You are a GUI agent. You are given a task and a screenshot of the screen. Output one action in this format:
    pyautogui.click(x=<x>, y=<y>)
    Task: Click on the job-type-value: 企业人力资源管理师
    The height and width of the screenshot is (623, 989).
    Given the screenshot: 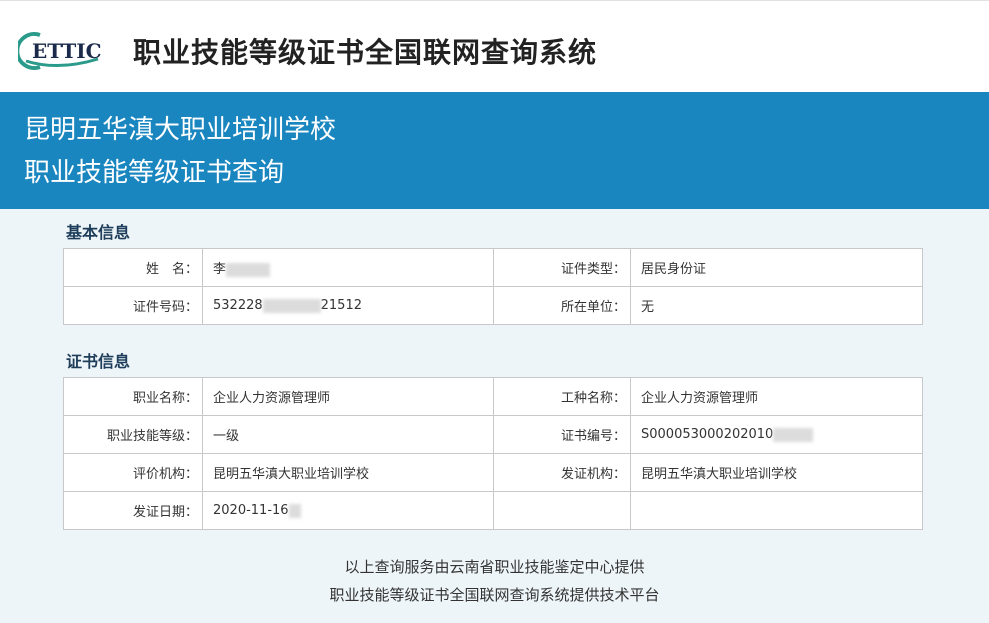 What is the action you would take?
    pyautogui.click(x=776, y=396)
    